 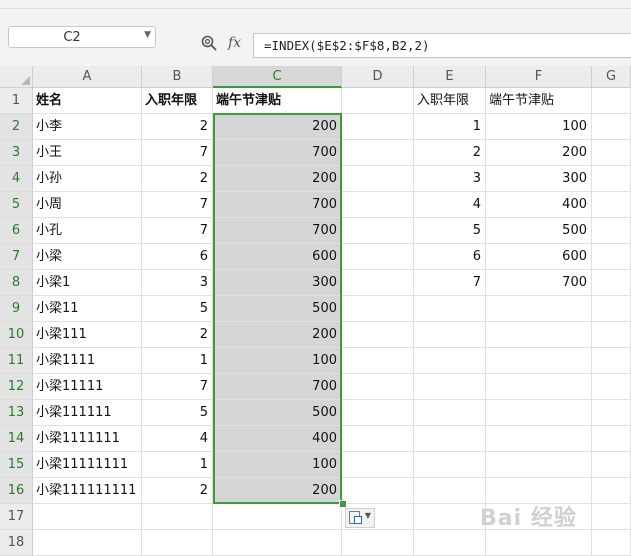 I want to click on row-header: 14, so click(x=16, y=439).